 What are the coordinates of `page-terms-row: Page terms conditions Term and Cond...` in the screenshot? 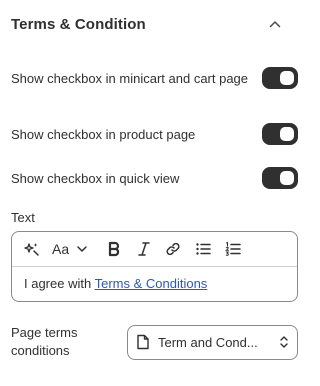 It's located at (154, 342).